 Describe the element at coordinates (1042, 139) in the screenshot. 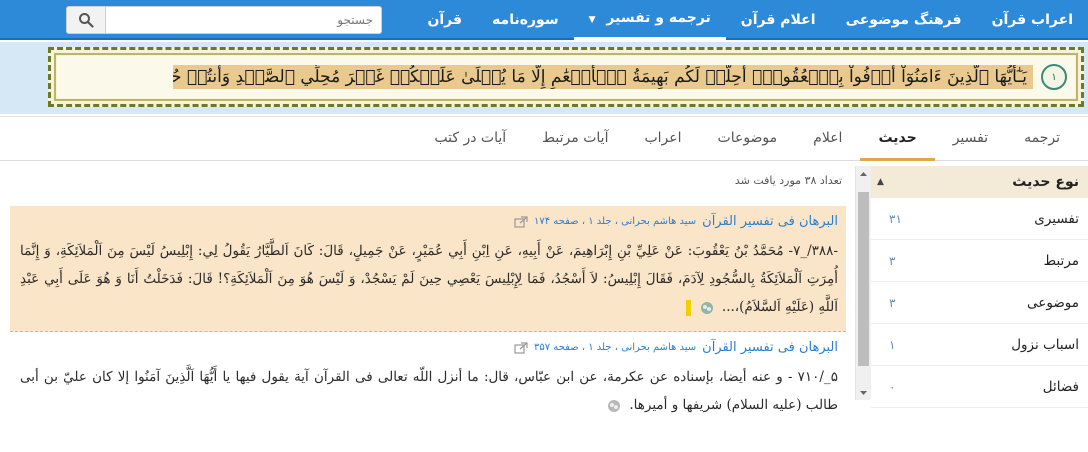

I see `tab-translation: ترجمه` at that location.